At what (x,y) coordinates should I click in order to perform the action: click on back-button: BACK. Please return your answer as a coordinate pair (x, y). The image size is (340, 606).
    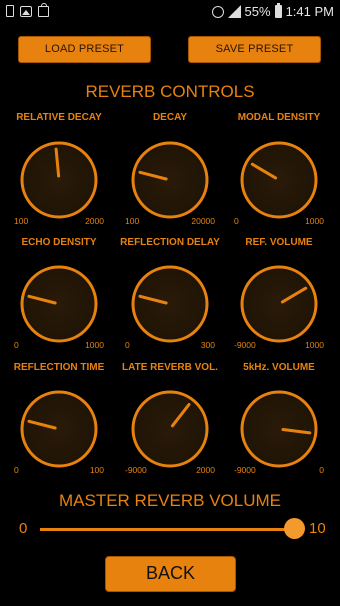
    Looking at the image, I should click on (170, 574).